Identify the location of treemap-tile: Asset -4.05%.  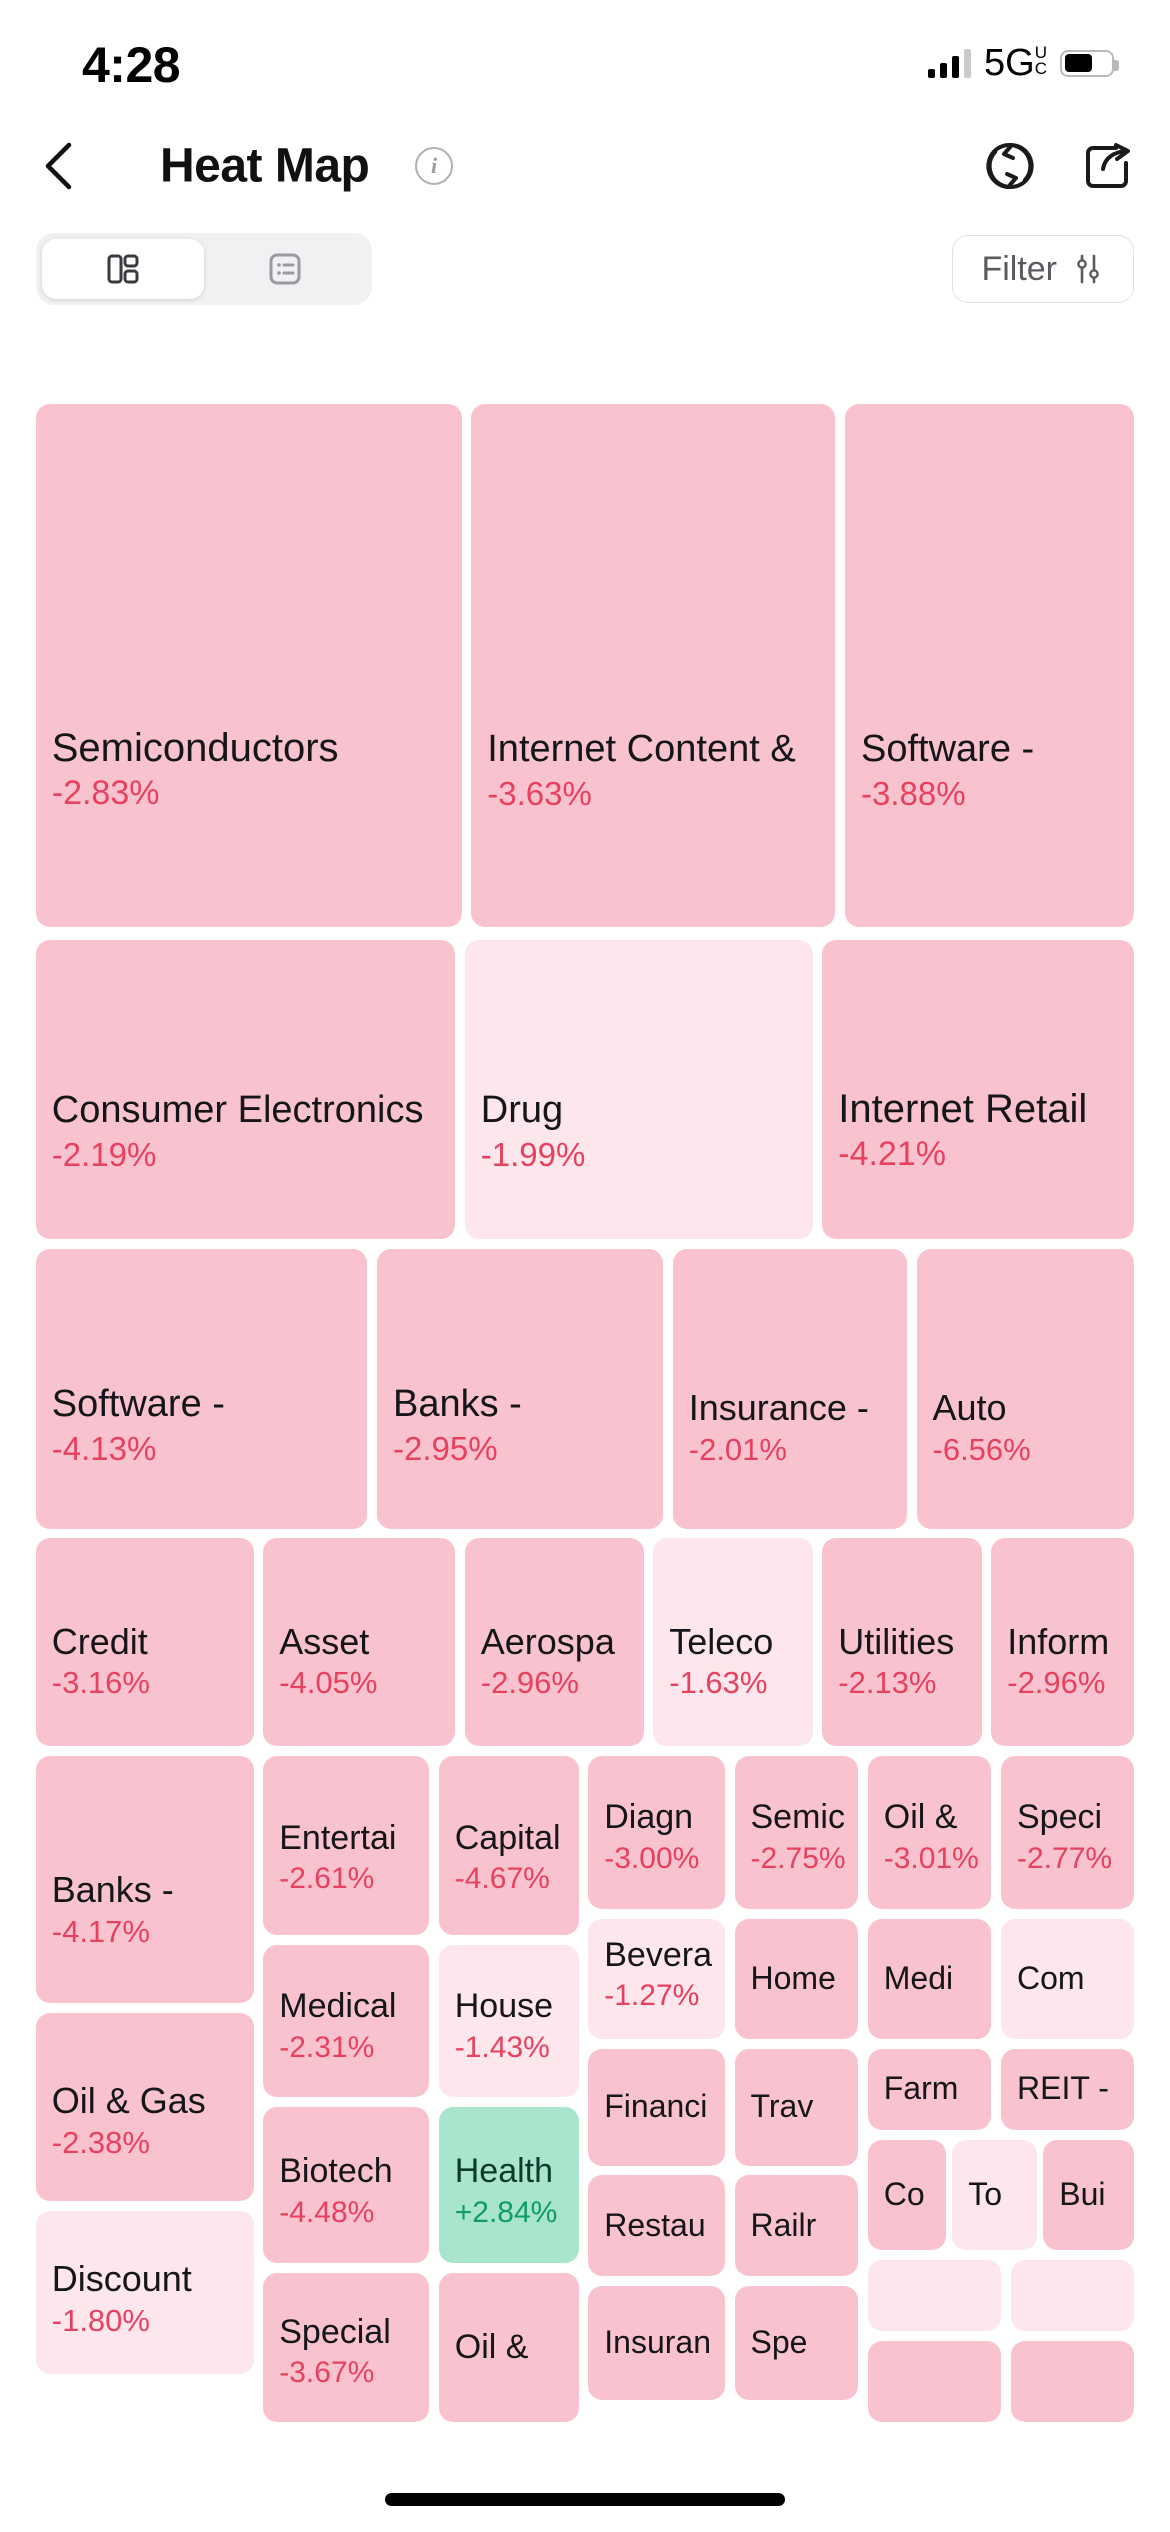
(359, 1642).